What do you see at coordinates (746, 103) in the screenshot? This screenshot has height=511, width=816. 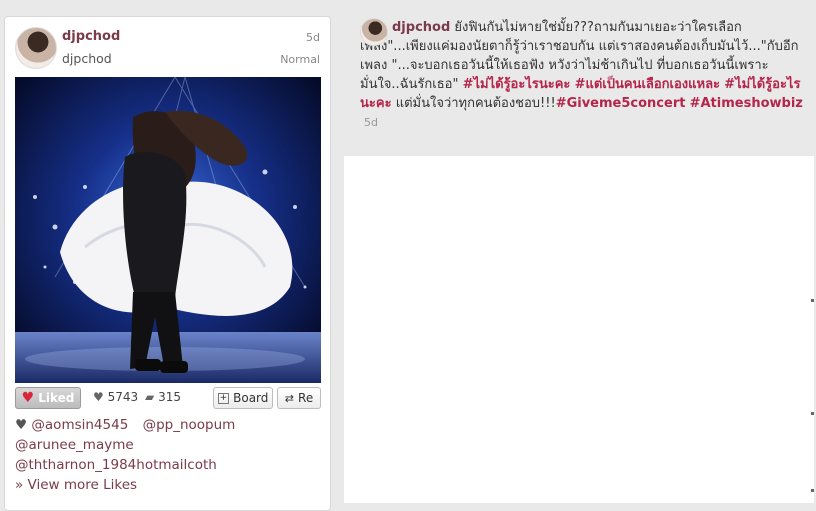 I see `hashtag-link: #Atimeshowbiz` at bounding box center [746, 103].